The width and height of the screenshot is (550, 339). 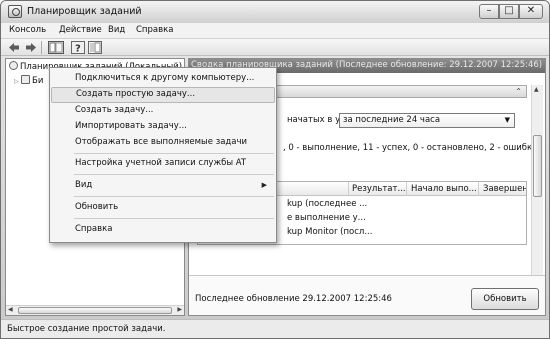 I want to click on menu-bar: Консоль Действие Вид Справка, so click(x=275, y=31).